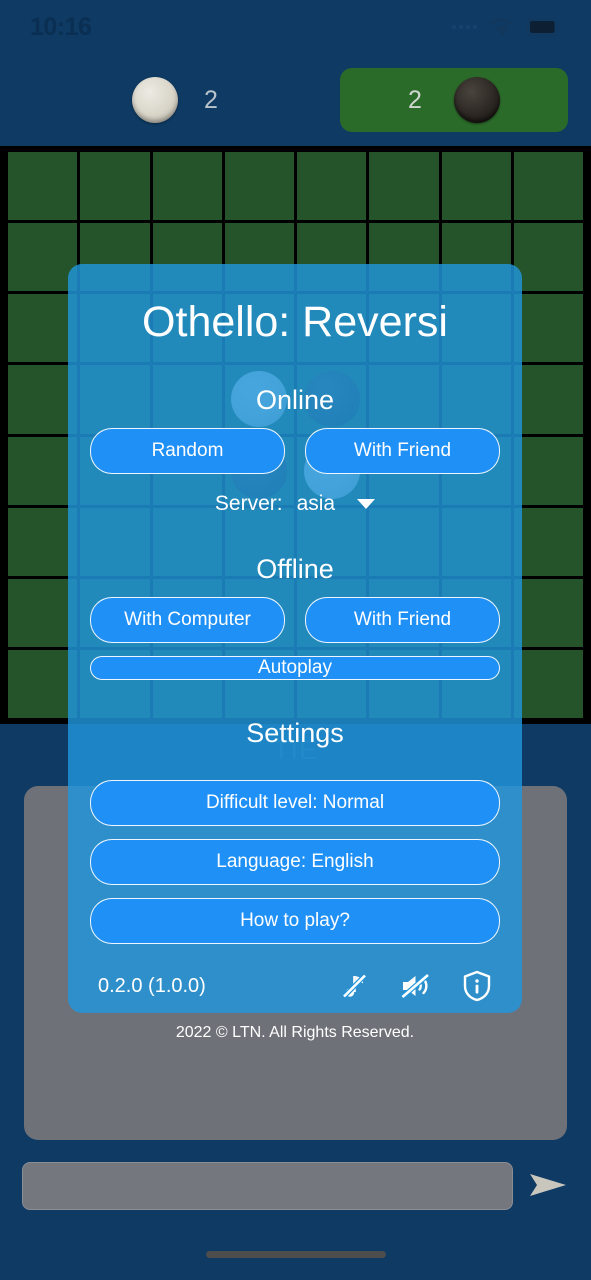 This screenshot has width=591, height=1280. Describe the element at coordinates (295, 569) in the screenshot. I see `offline-section-heading: Offline` at that location.